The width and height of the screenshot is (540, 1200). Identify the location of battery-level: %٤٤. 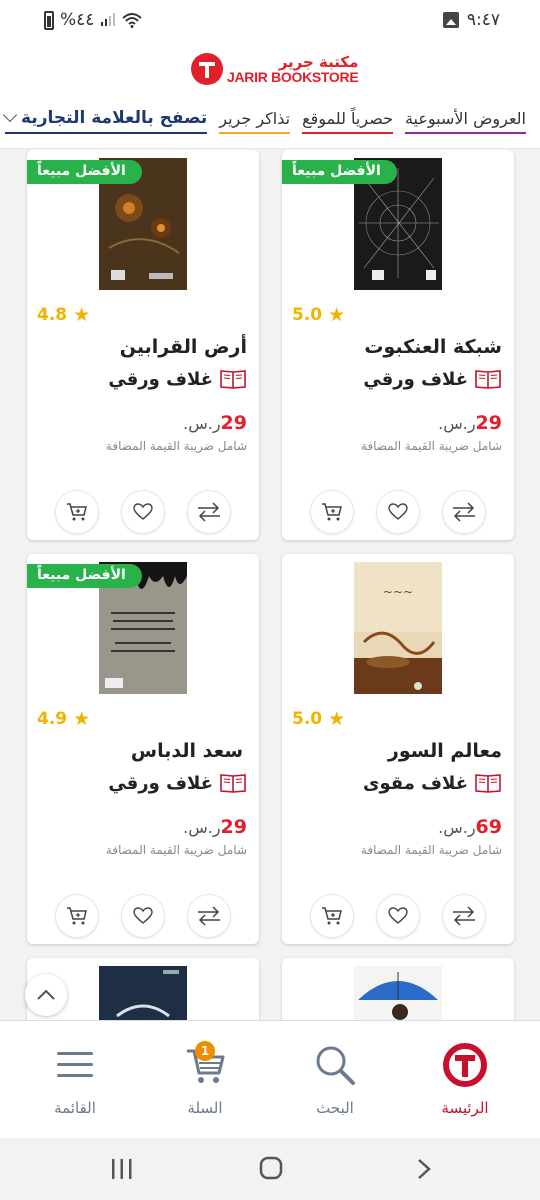
(77, 20).